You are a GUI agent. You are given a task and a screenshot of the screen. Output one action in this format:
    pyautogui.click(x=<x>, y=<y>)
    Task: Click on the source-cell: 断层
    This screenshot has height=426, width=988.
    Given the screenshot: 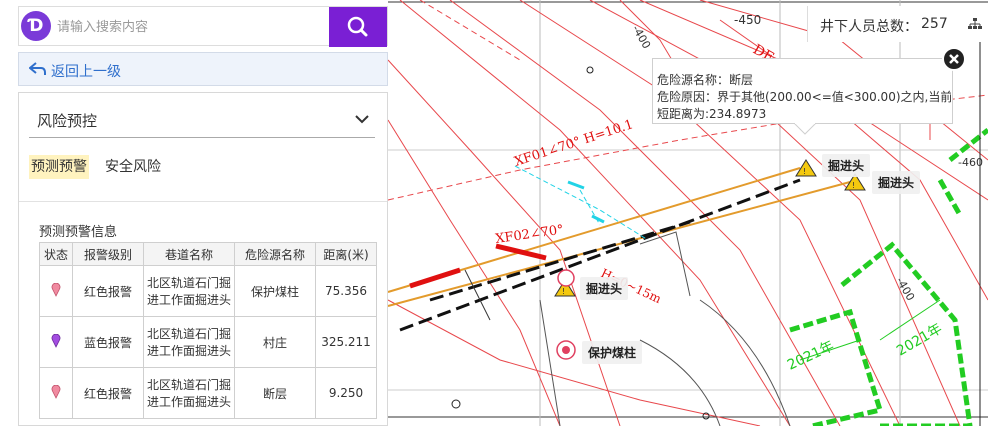 What is the action you would take?
    pyautogui.click(x=275, y=393)
    